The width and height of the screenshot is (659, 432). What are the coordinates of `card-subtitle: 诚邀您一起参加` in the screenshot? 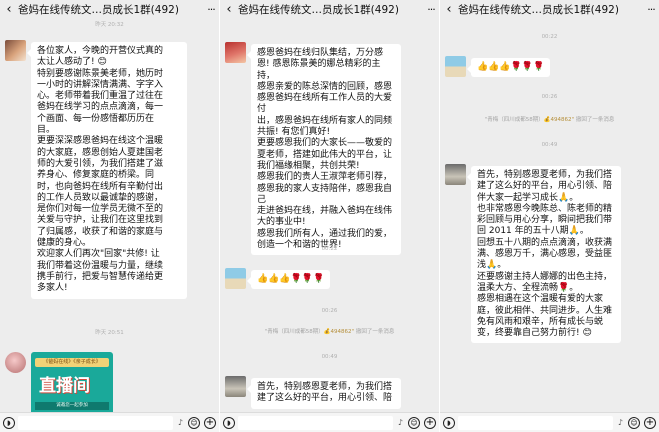 It's located at (72, 406).